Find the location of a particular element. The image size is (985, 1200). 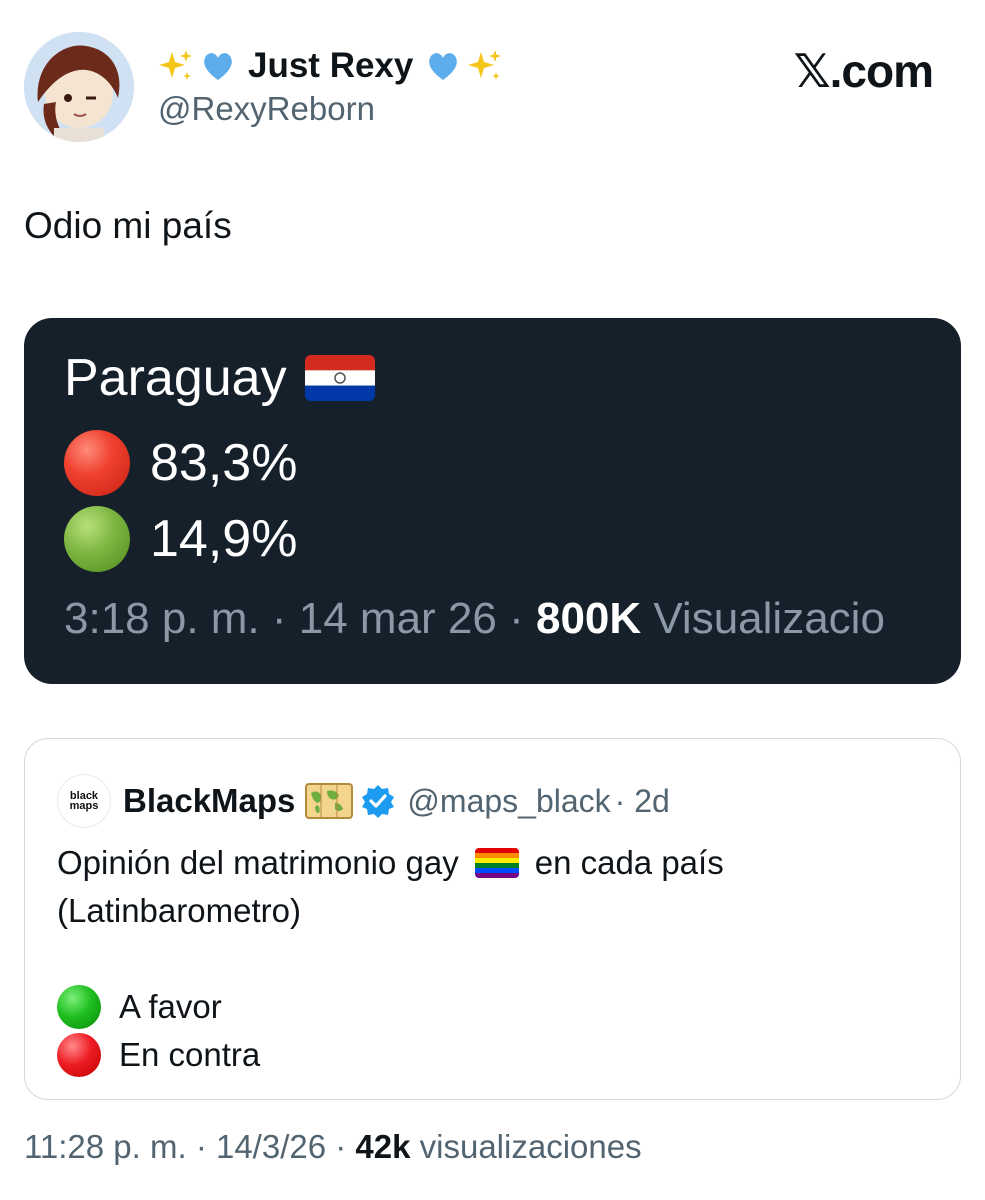

tweet-views-label: visualizaciones is located at coordinates (526, 1146).